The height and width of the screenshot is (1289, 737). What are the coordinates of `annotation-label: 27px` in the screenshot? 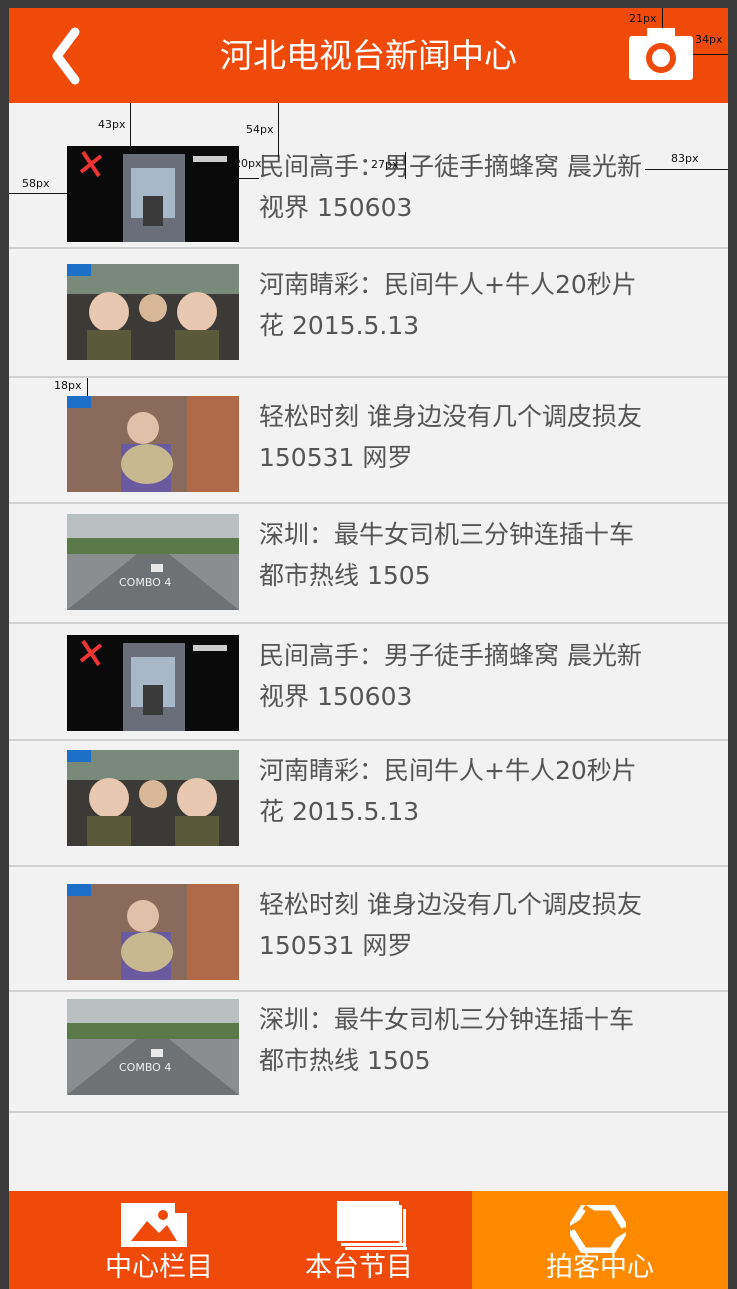 It's located at (385, 164).